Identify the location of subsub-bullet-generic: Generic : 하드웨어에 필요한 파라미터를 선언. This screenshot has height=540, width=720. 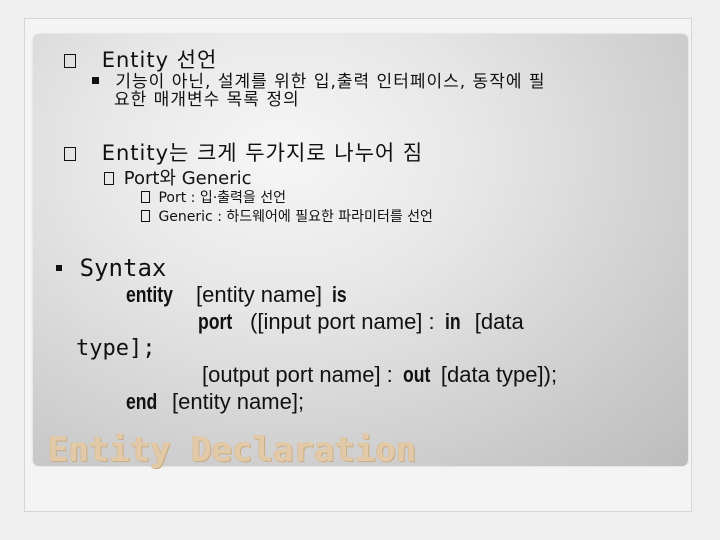
(287, 216).